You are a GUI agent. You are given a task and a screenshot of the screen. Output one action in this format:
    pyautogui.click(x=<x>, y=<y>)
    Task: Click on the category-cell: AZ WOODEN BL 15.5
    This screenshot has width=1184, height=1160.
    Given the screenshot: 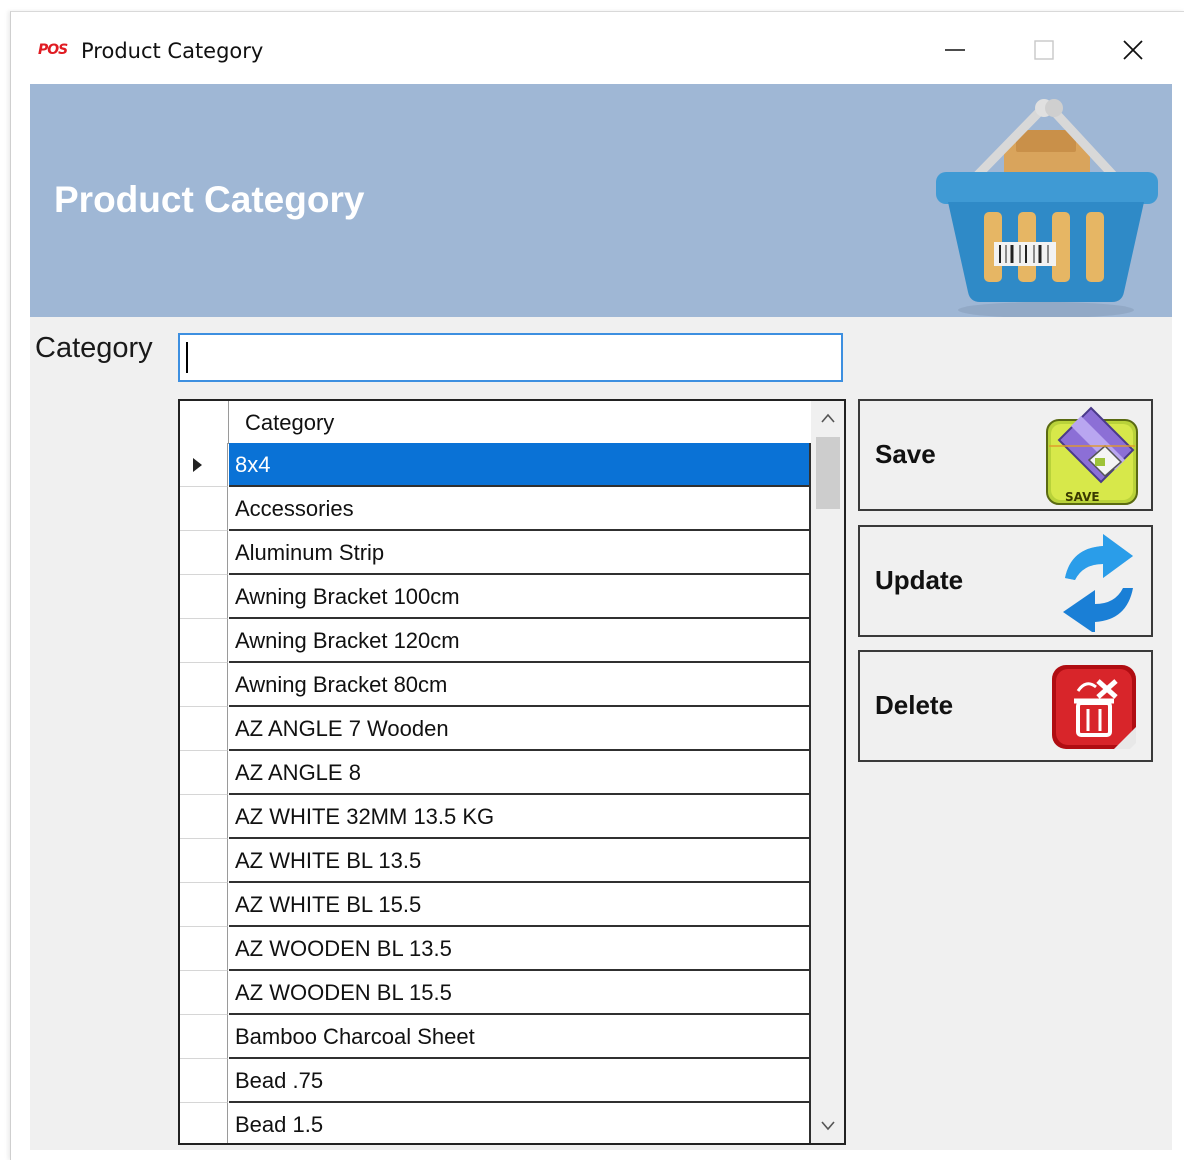 What is the action you would take?
    pyautogui.click(x=520, y=993)
    